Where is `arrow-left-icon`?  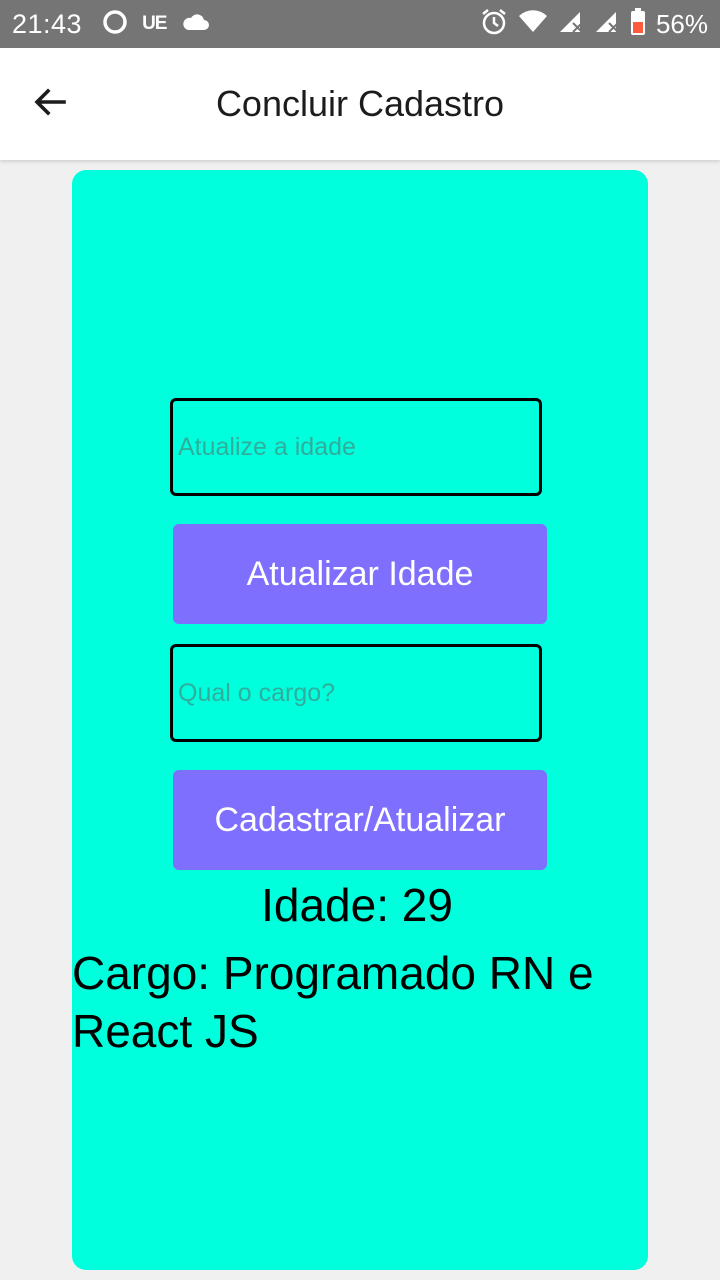 arrow-left-icon is located at coordinates (50, 104).